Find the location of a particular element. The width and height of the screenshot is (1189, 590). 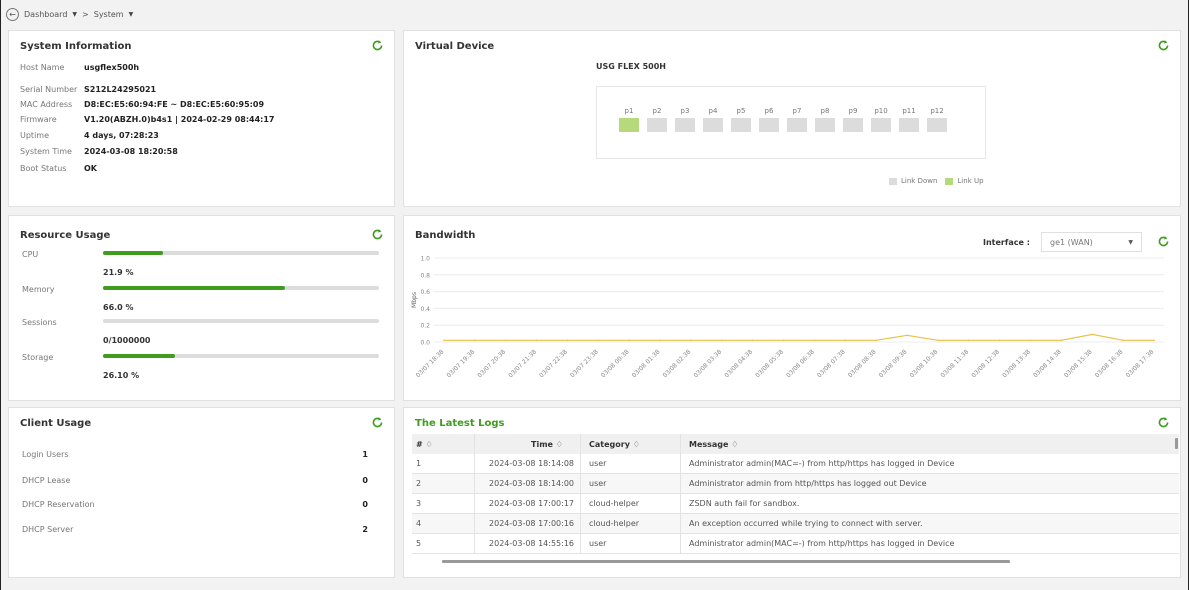

breadcrumb: ← Dashboard ▼ > System ▼ is located at coordinates (69, 14).